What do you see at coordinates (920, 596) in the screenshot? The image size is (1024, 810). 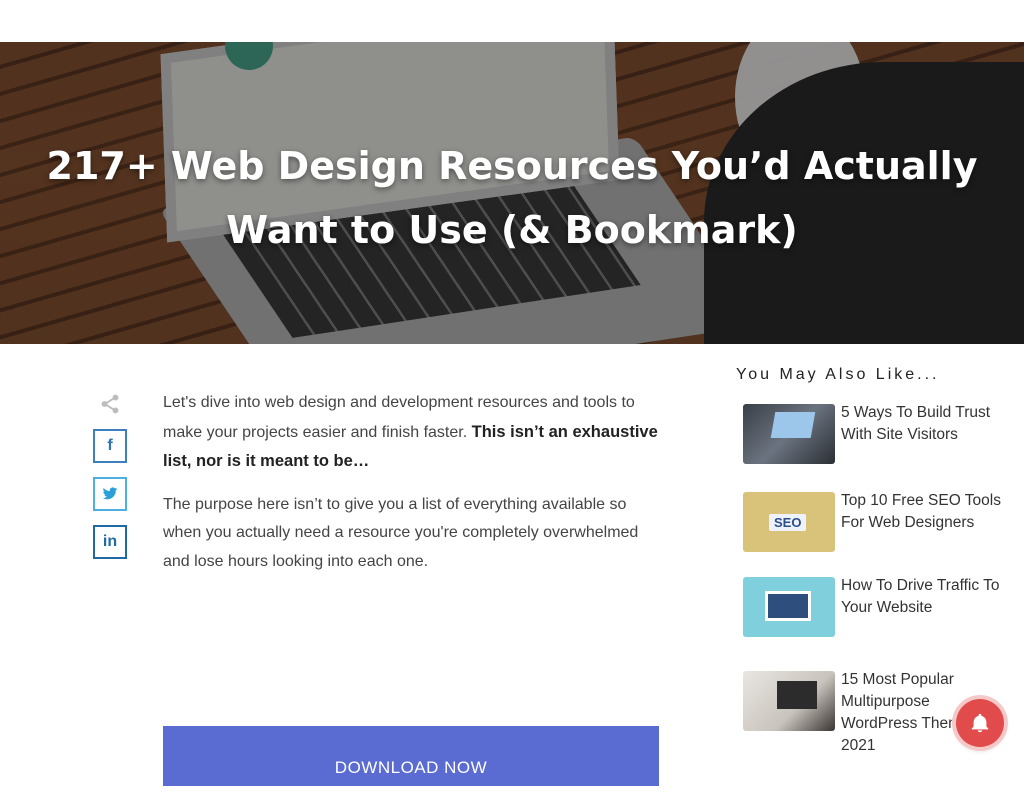 I see `related-post-title: How To Drive Traffic To Your Website` at bounding box center [920, 596].